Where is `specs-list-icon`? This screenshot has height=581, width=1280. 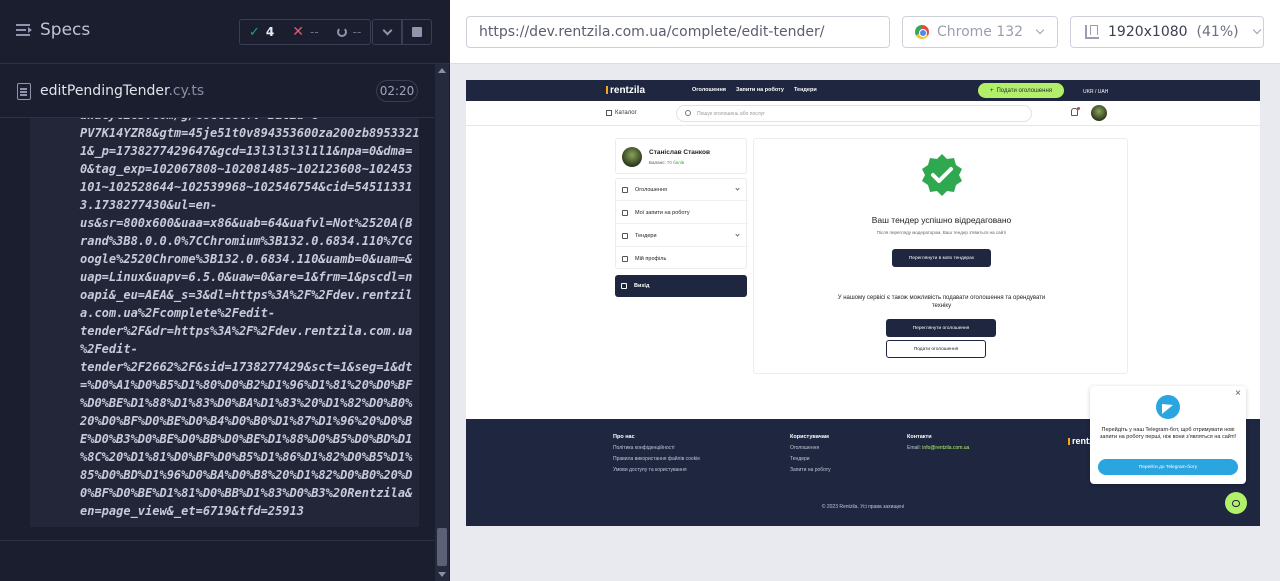
specs-list-icon is located at coordinates (24, 30).